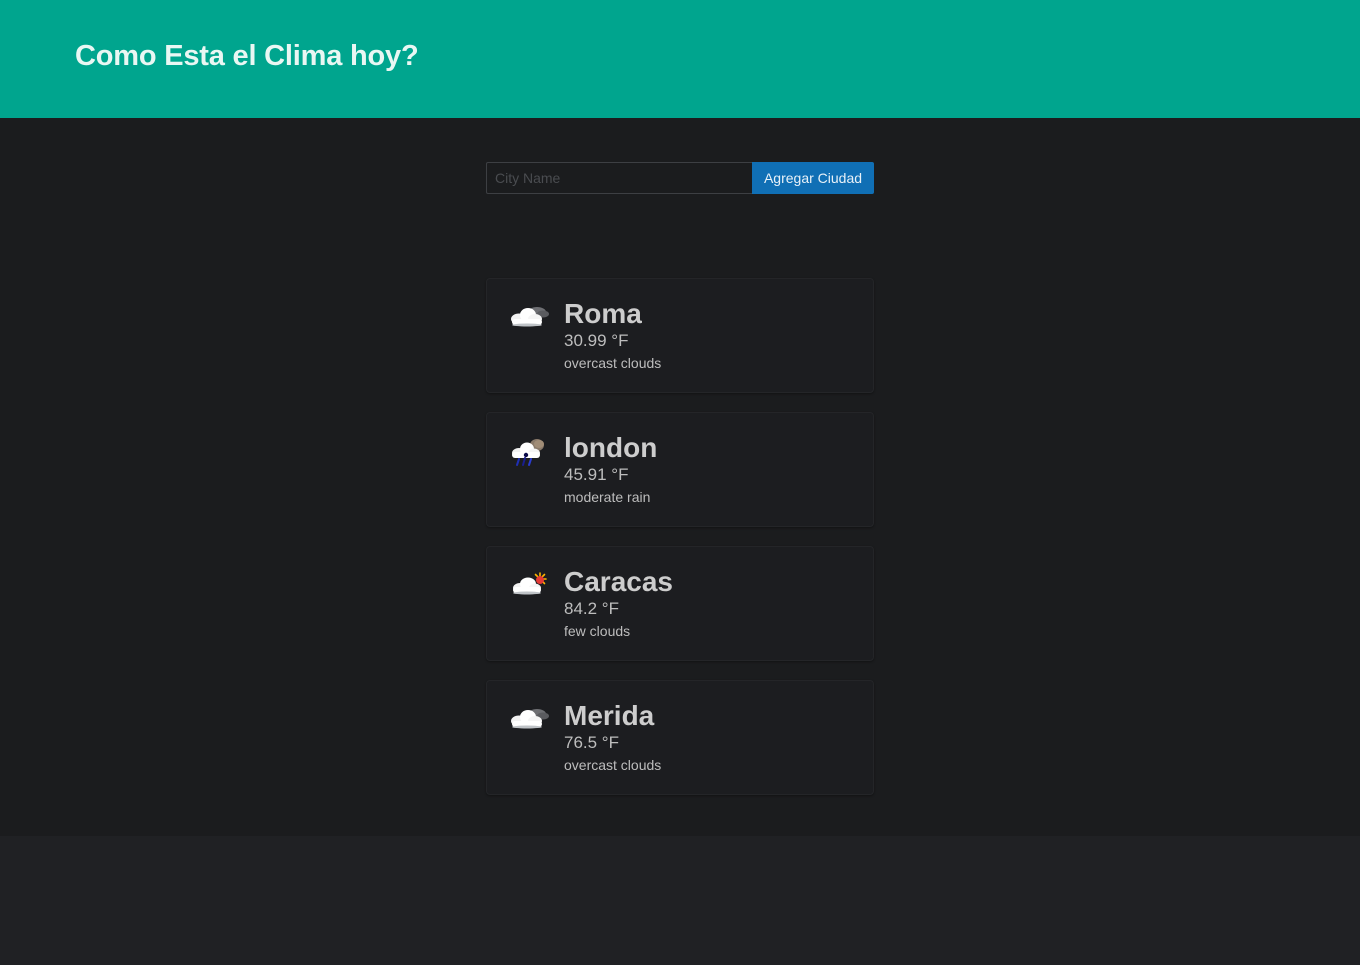  Describe the element at coordinates (680, 59) in the screenshot. I see `header-bar: Como Esta el Clima hoy?` at that location.